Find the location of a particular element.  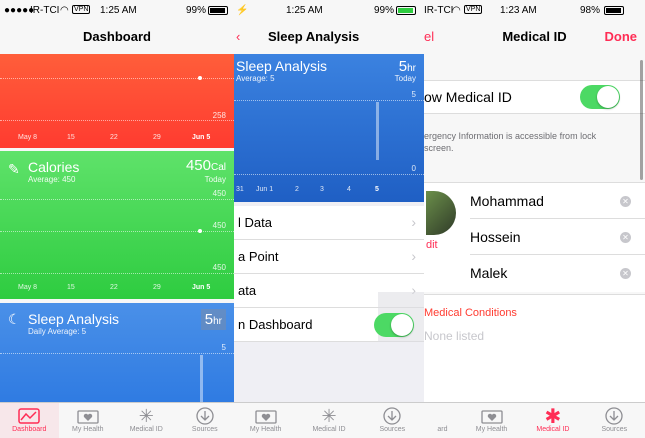

status-bar: IR-TCI ◠ VPN 1:23 AM 98% is located at coordinates (534, 11).